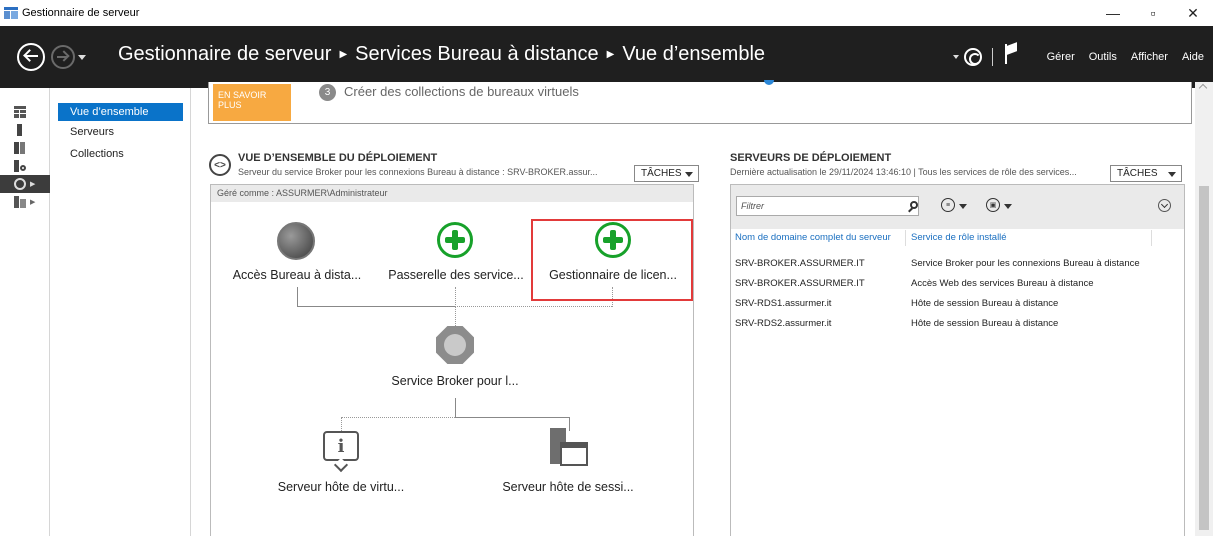 The width and height of the screenshot is (1213, 536). I want to click on column-header-role-service: Service de rôle installé, so click(959, 237).